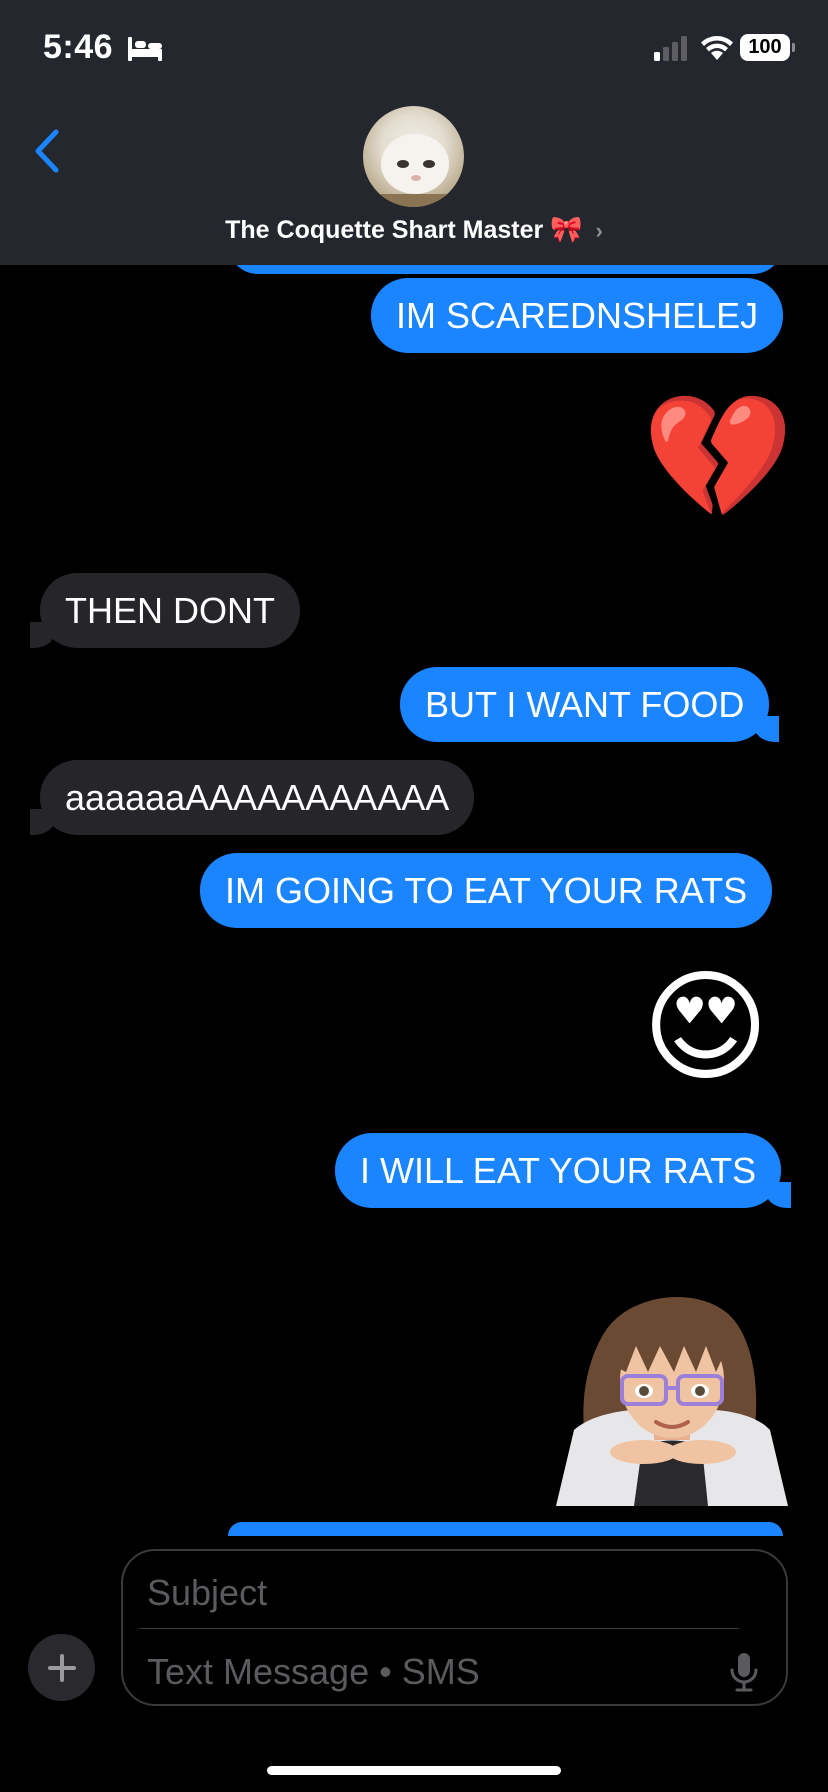 This screenshot has height=1792, width=828. What do you see at coordinates (672, 1393) in the screenshot?
I see `memoji-sticker` at bounding box center [672, 1393].